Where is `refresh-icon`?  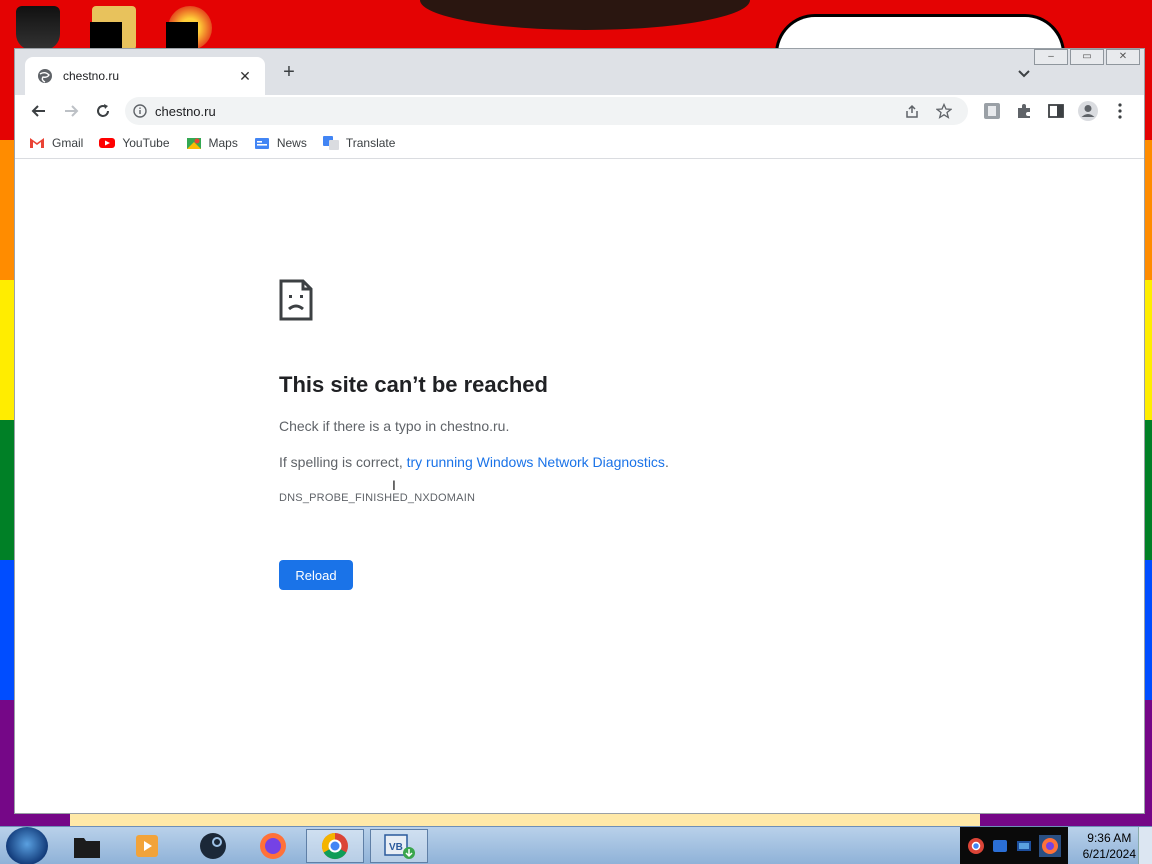 refresh-icon is located at coordinates (103, 110).